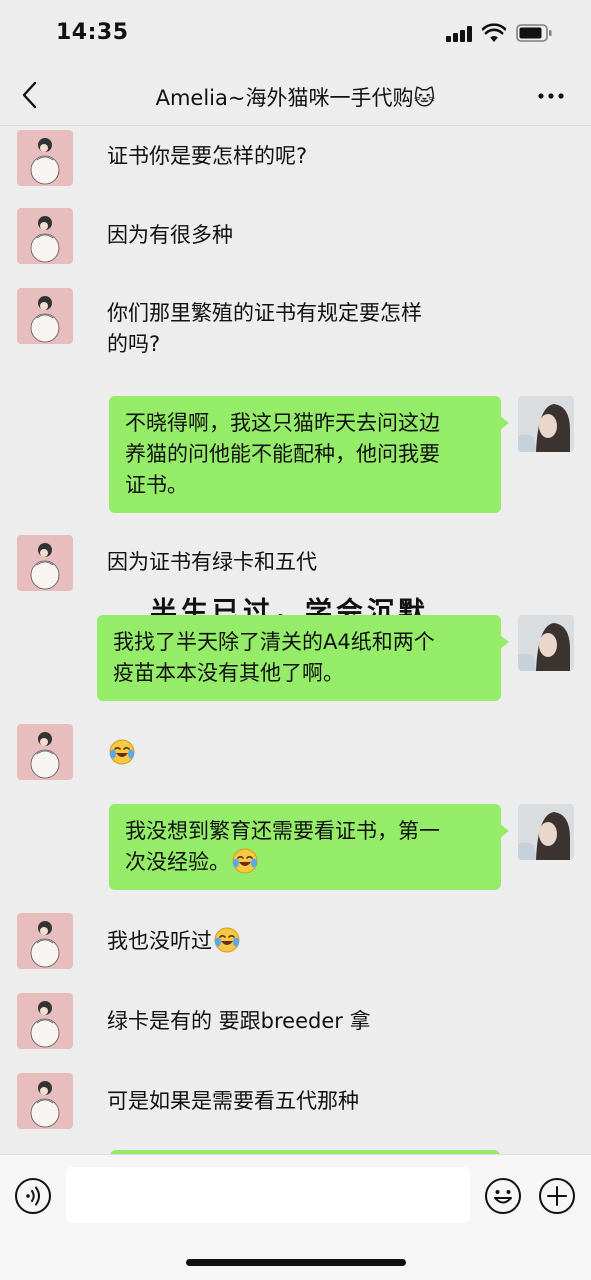  What do you see at coordinates (295, 33) in the screenshot?
I see `status-bar: 14:35` at bounding box center [295, 33].